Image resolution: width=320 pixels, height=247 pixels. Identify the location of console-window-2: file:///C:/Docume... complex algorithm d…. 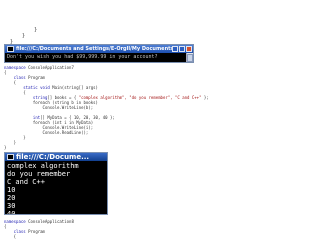
(56, 183).